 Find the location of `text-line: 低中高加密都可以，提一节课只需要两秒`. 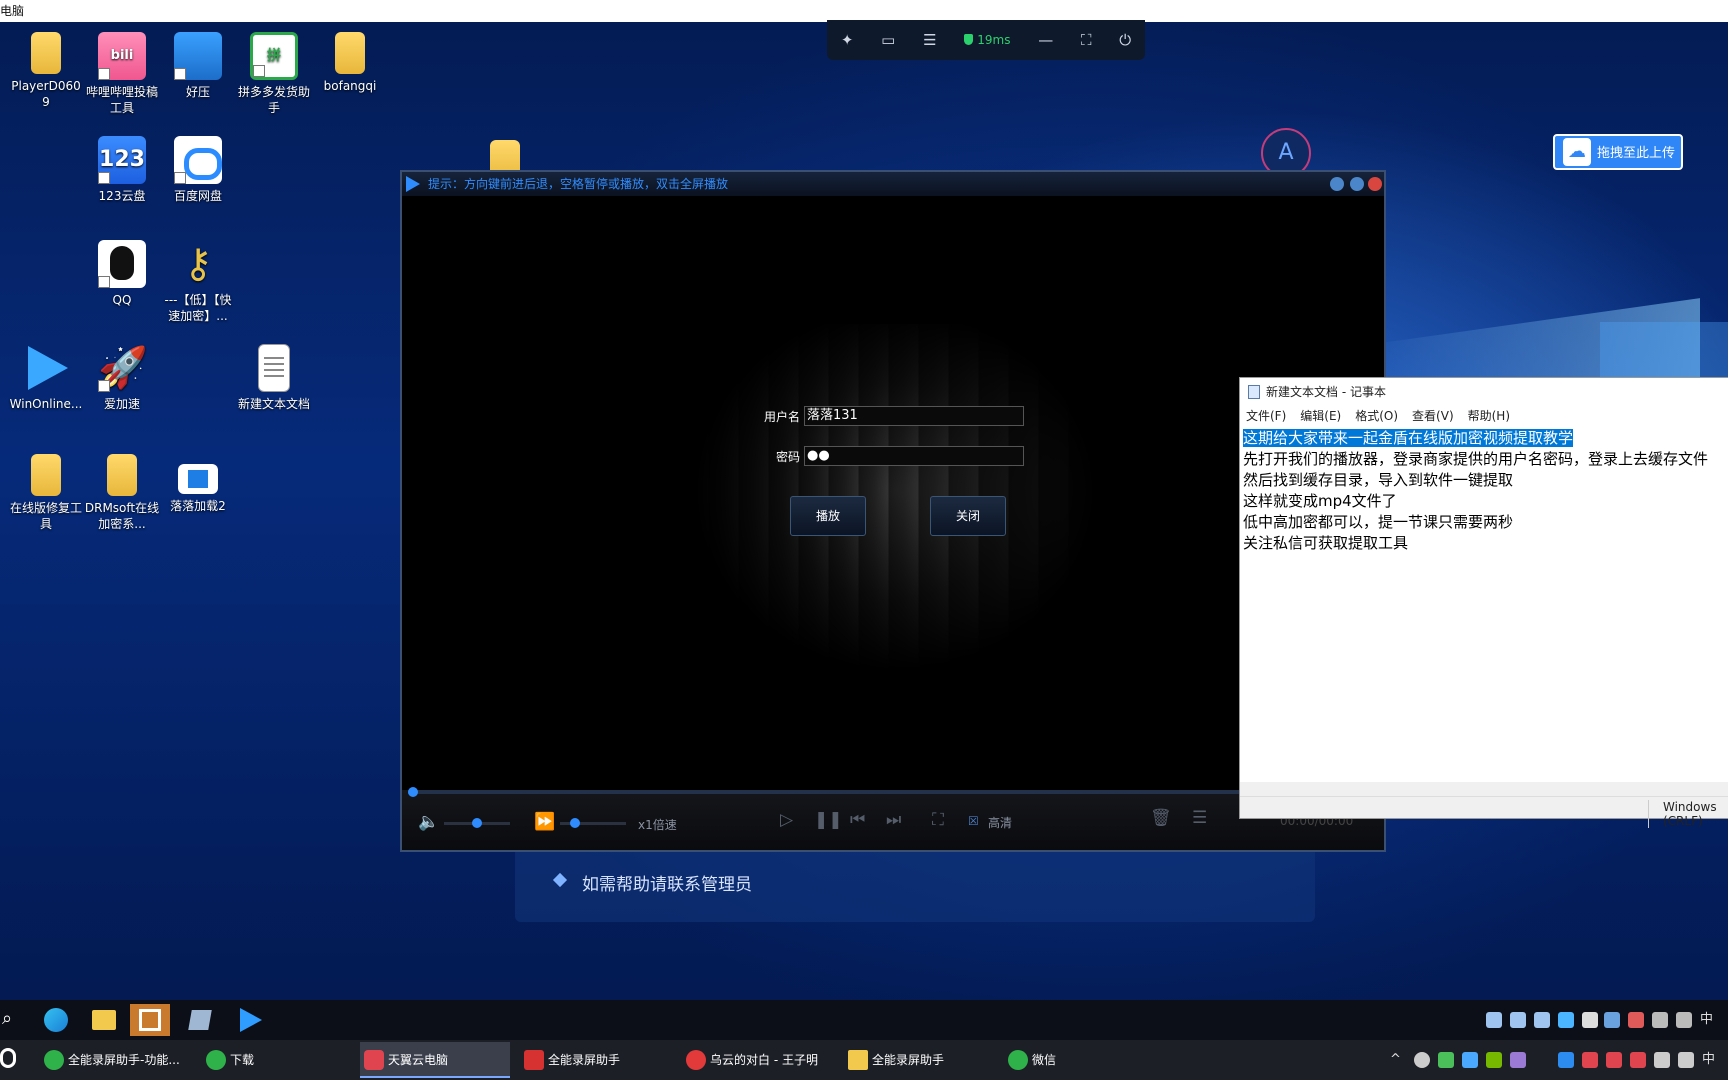

text-line: 低中高加密都可以，提一节课只需要两秒 is located at coordinates (1378, 522).